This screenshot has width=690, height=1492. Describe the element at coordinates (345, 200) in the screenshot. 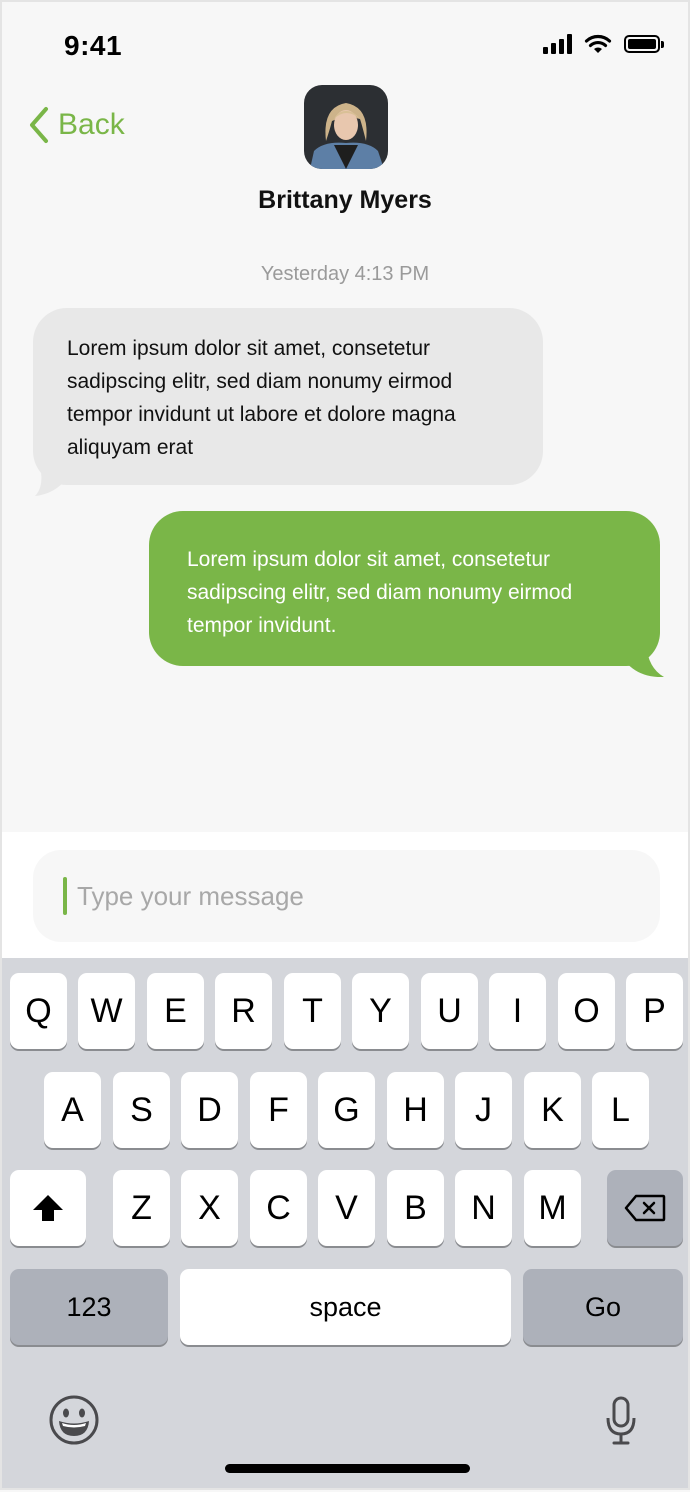

I see `contact-name: Brittany Myers` at that location.